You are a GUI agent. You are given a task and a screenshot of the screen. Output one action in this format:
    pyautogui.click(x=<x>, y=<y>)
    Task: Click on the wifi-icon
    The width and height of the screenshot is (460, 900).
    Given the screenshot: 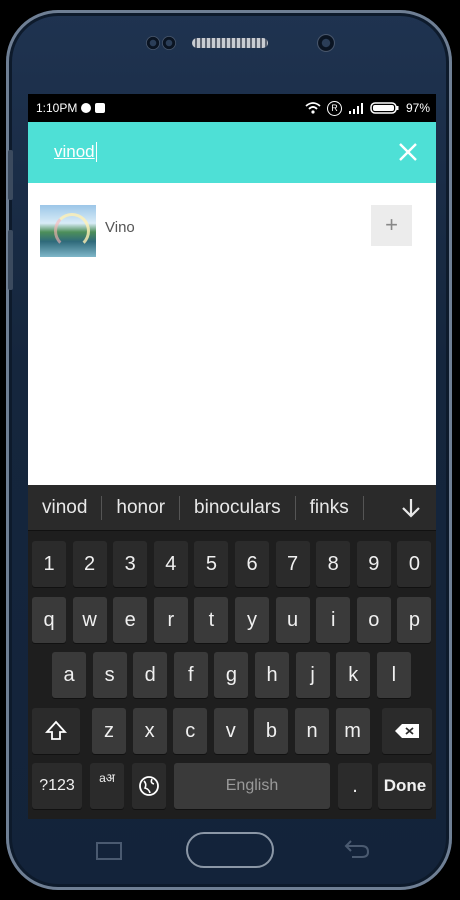 What is the action you would take?
    pyautogui.click(x=313, y=108)
    